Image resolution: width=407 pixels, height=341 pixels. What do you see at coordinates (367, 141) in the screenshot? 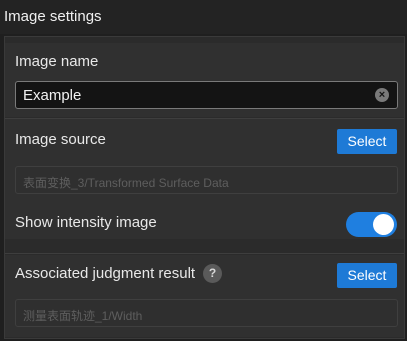
I see `image-source-select-button: Select` at bounding box center [367, 141].